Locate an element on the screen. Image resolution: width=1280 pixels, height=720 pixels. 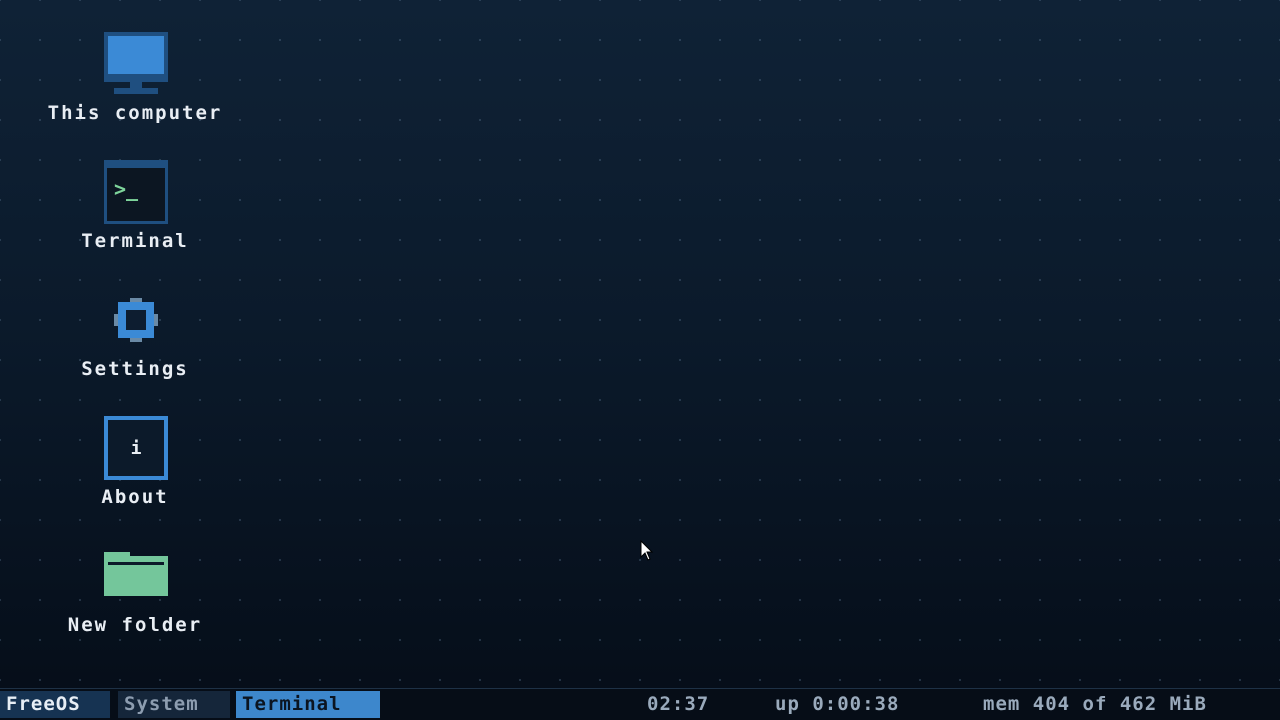
desktop-icon-label: About is located at coordinates (135, 497).